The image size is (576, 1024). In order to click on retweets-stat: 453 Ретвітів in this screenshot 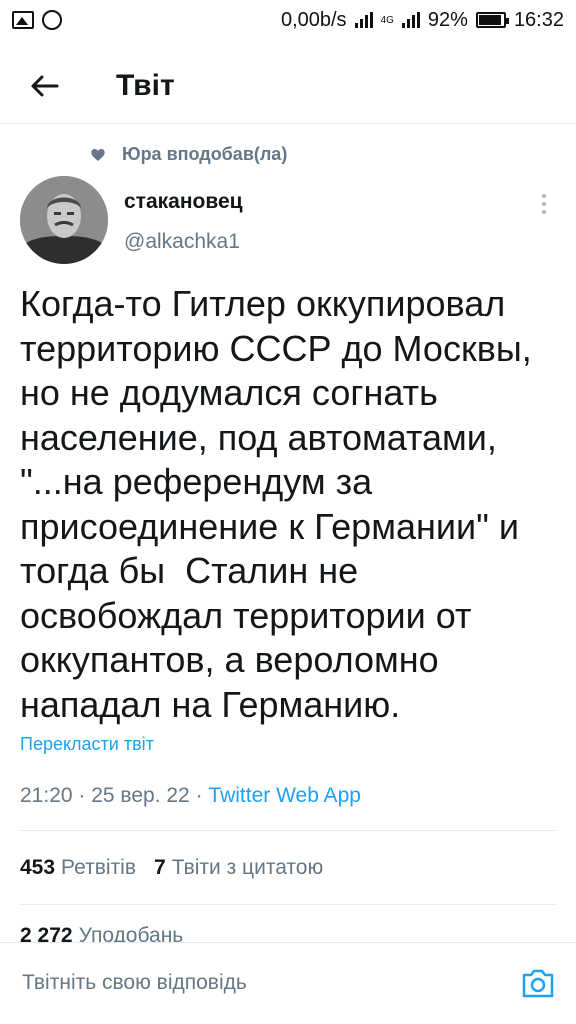, I will do `click(78, 868)`.